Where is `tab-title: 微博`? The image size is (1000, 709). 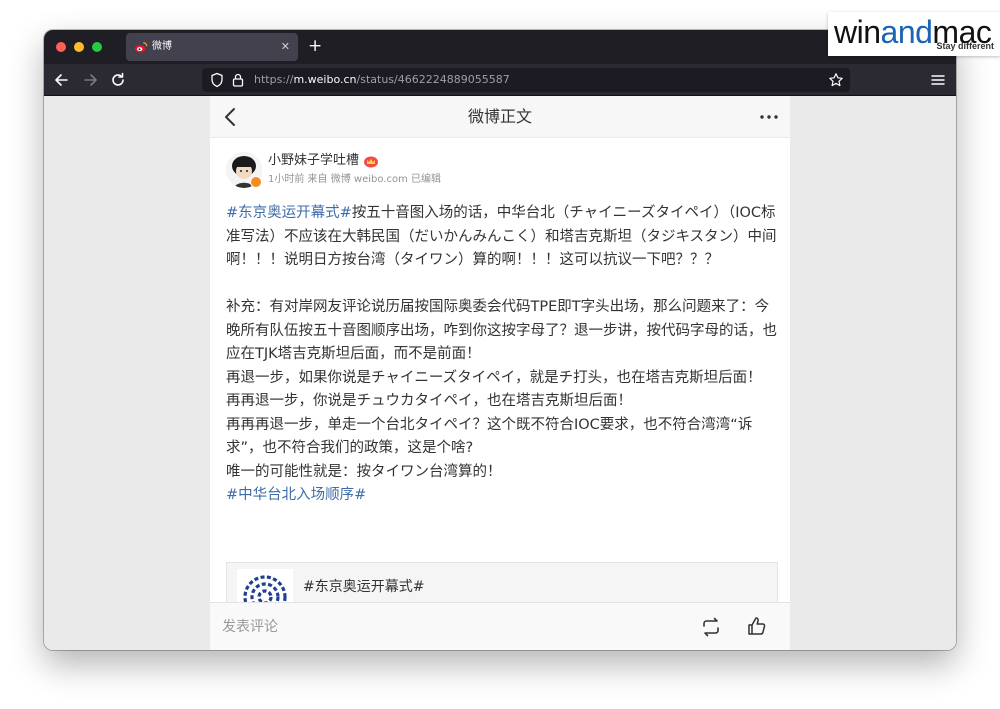
tab-title: 微博 is located at coordinates (162, 46).